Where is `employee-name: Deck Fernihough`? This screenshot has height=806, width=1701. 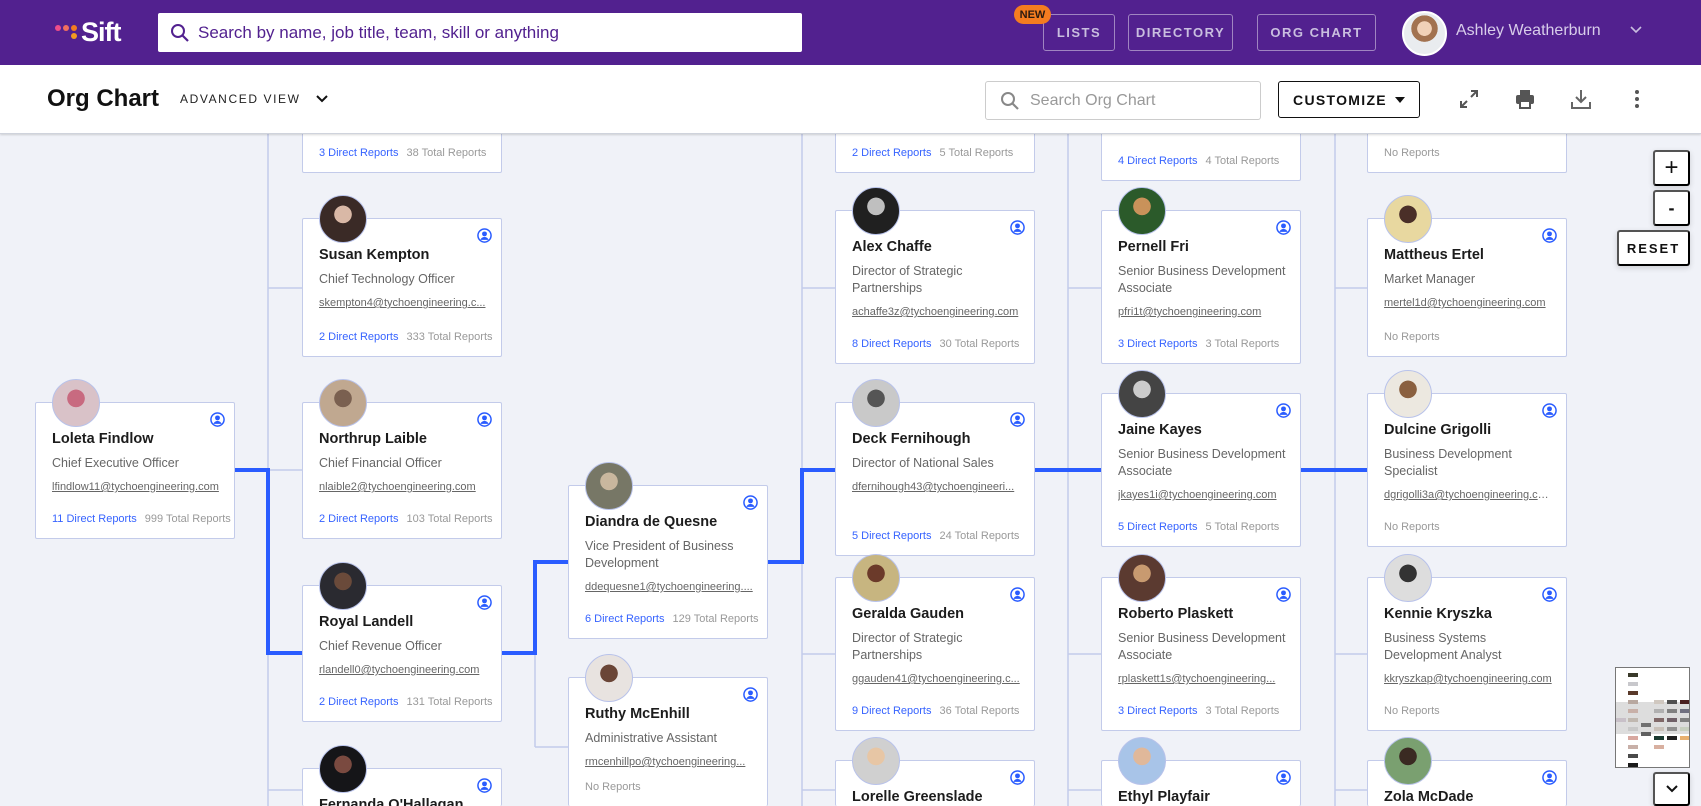 employee-name: Deck Fernihough is located at coordinates (911, 439).